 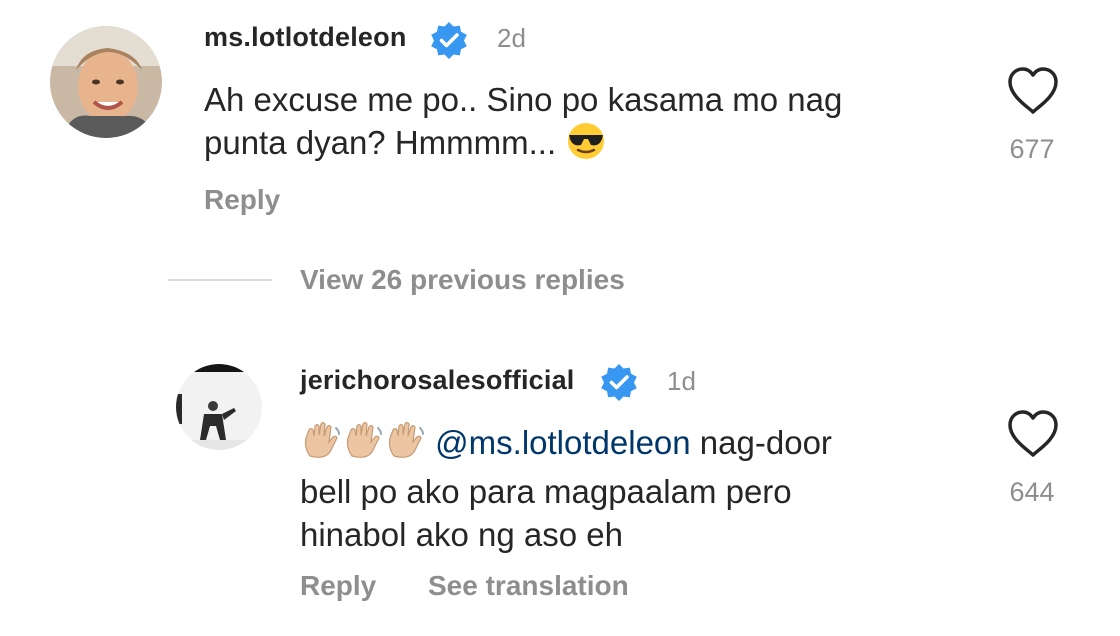 I want to click on reply-text-line-2: bell po ako para magpaalam pero, so click(x=546, y=491).